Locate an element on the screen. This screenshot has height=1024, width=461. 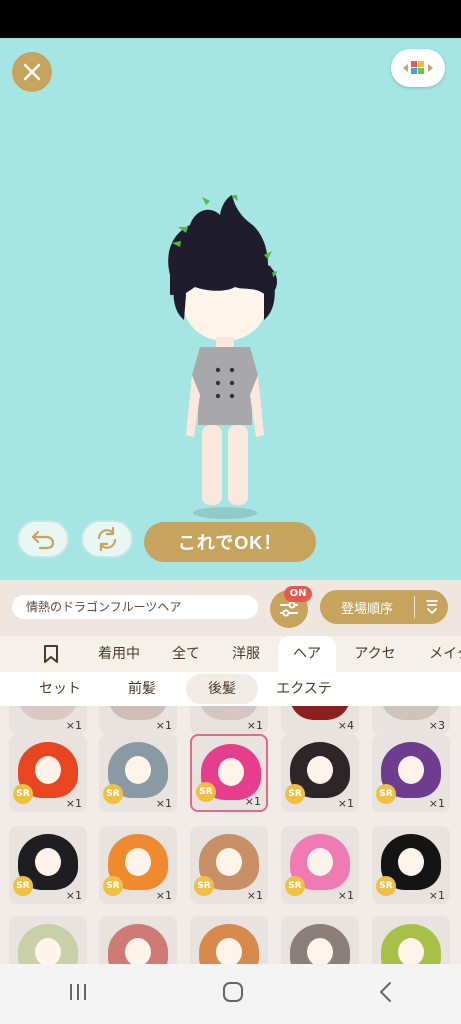
close-button is located at coordinates (32, 72).